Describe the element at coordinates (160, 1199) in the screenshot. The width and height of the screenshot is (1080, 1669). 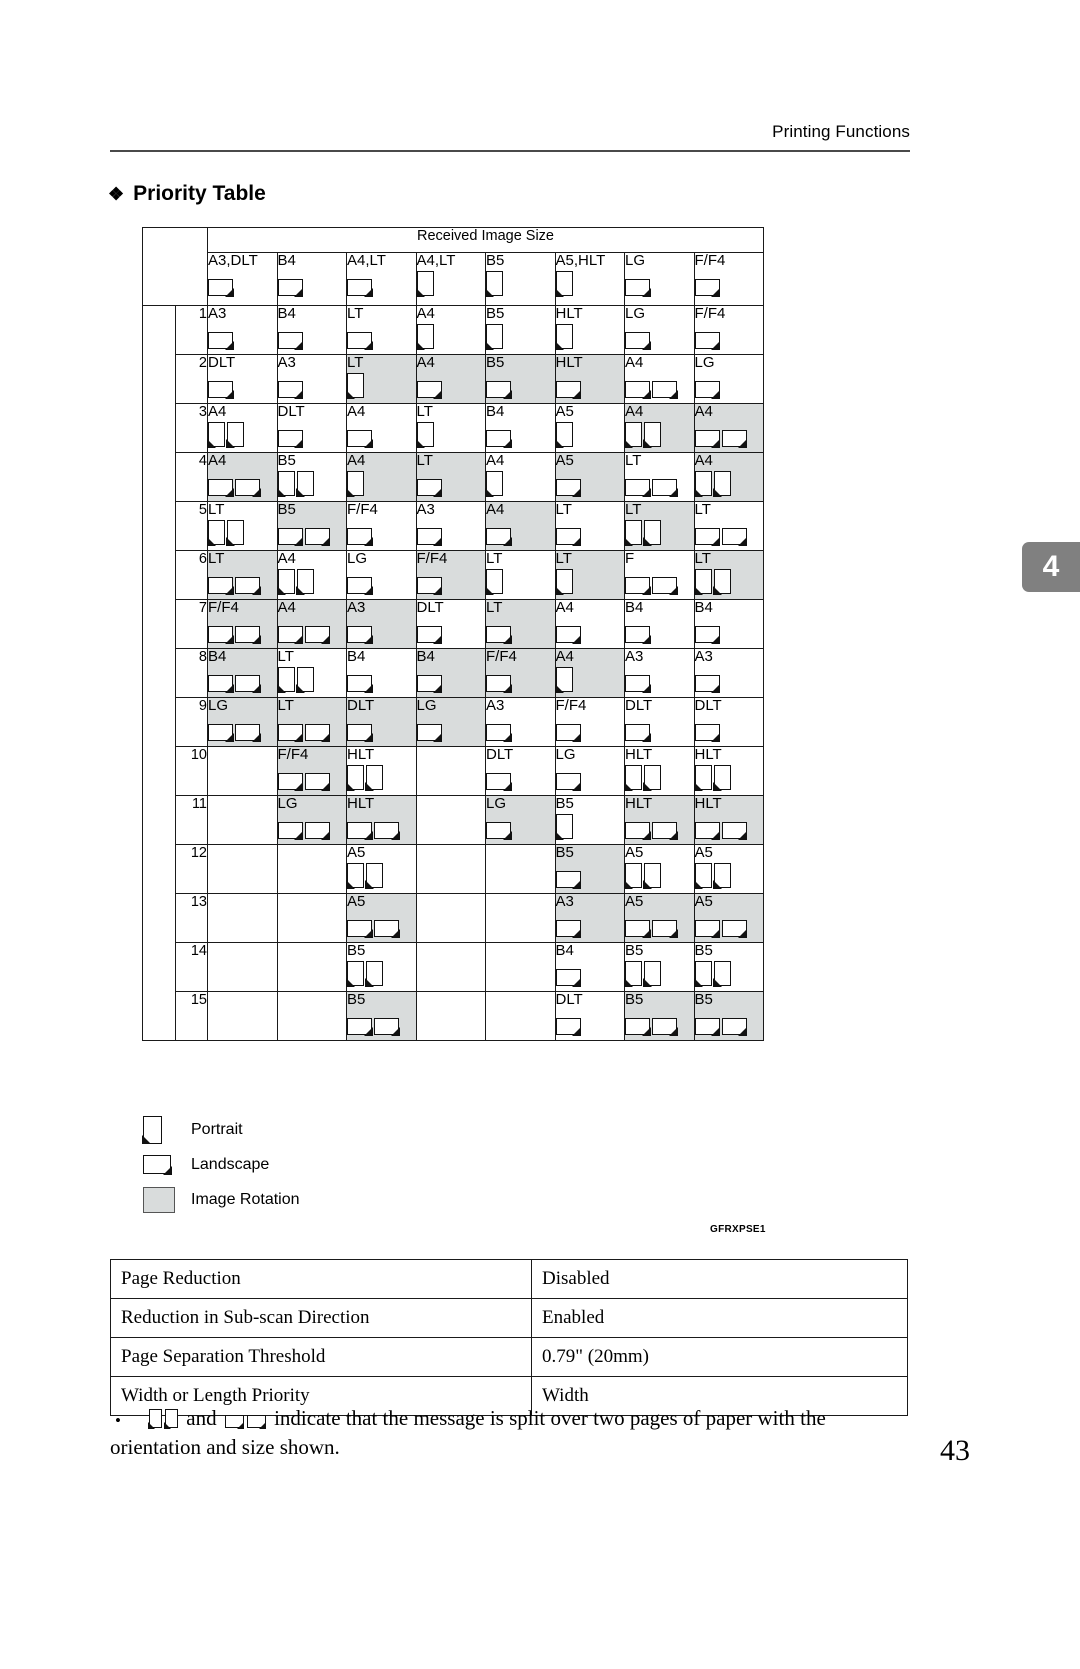
I see `shade-swatch-icon` at that location.